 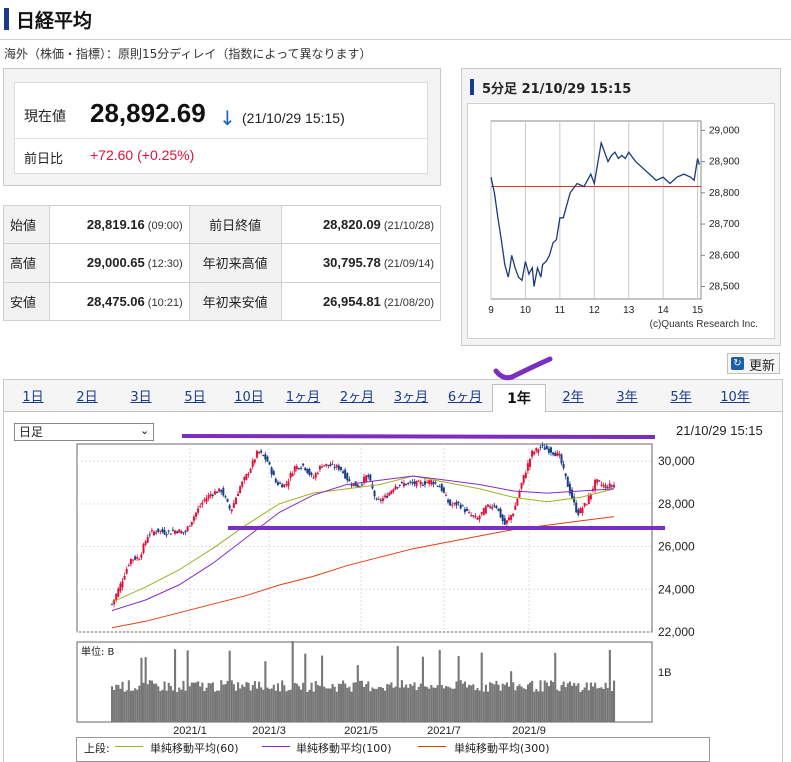 What do you see at coordinates (235, 263) in the screenshot?
I see `stat-label: 年初来高値` at bounding box center [235, 263].